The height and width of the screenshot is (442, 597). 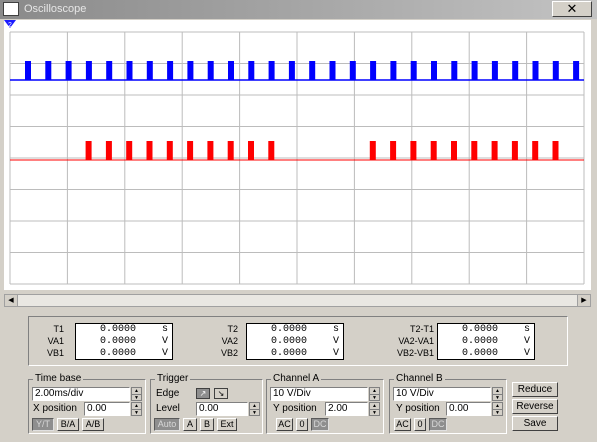 I want to click on xpos-spinner: ▲ ▼, so click(x=136, y=409).